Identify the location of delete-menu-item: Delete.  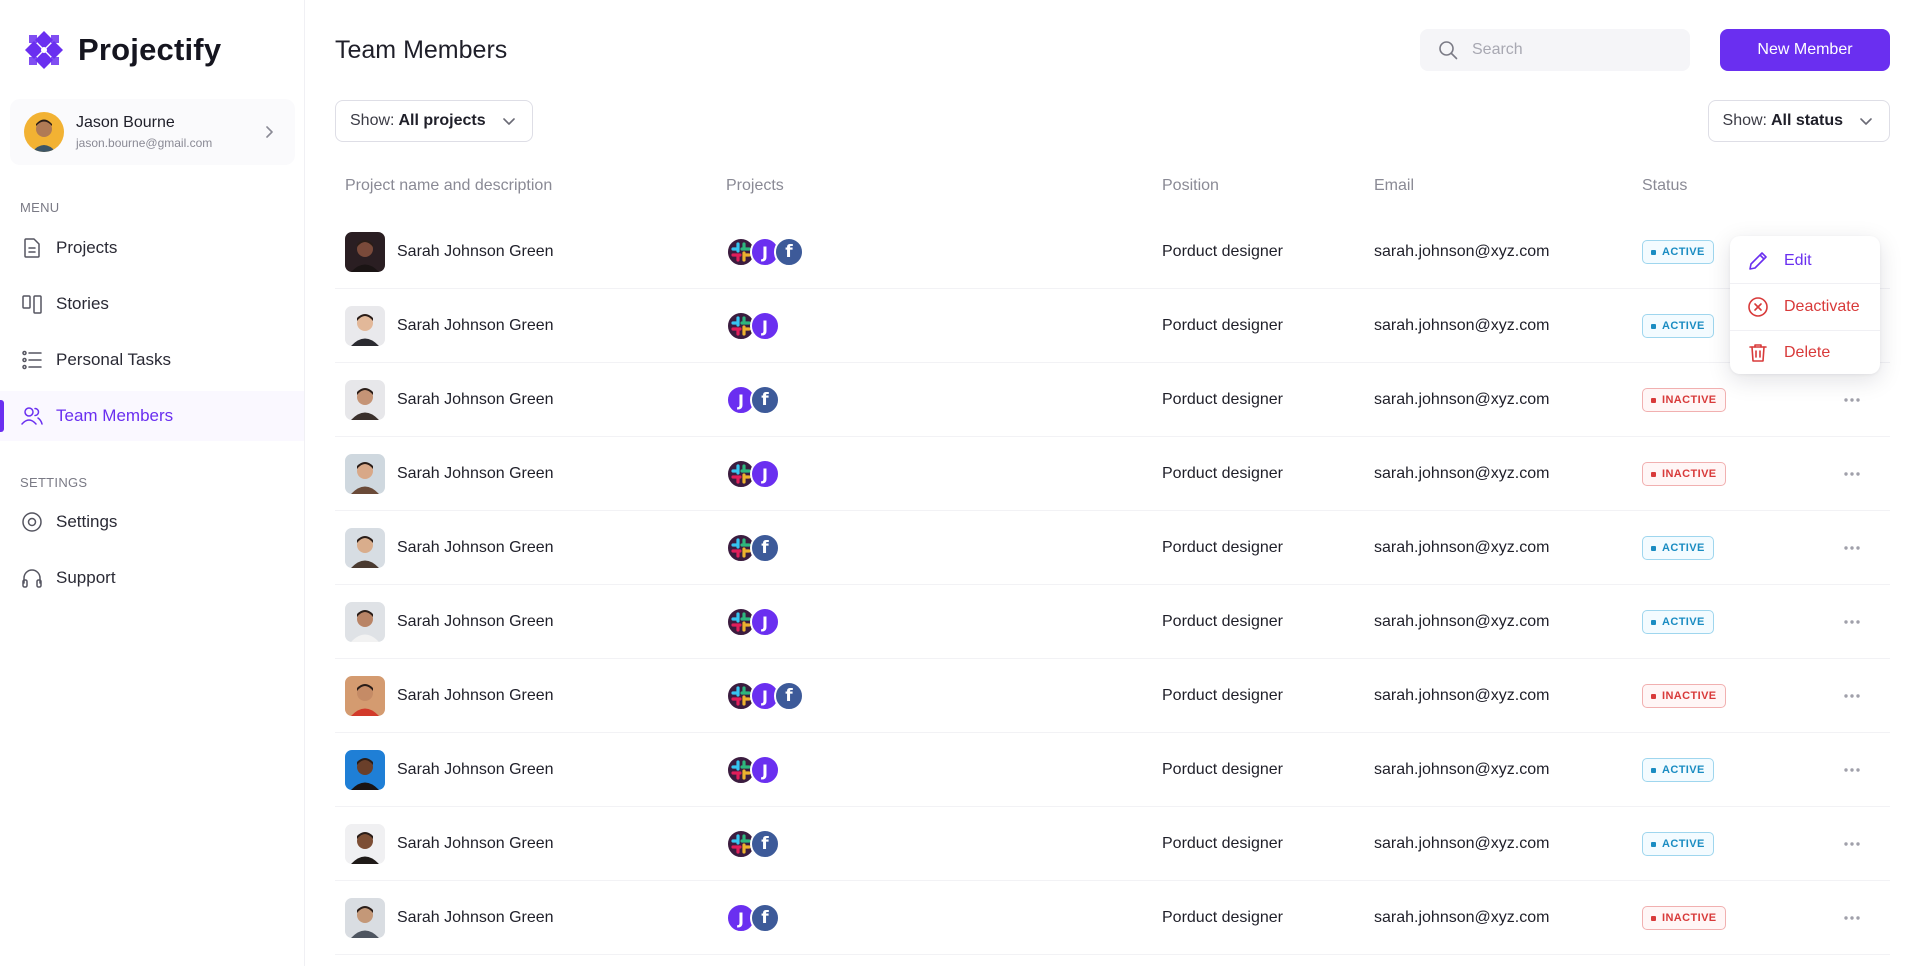
(1805, 353).